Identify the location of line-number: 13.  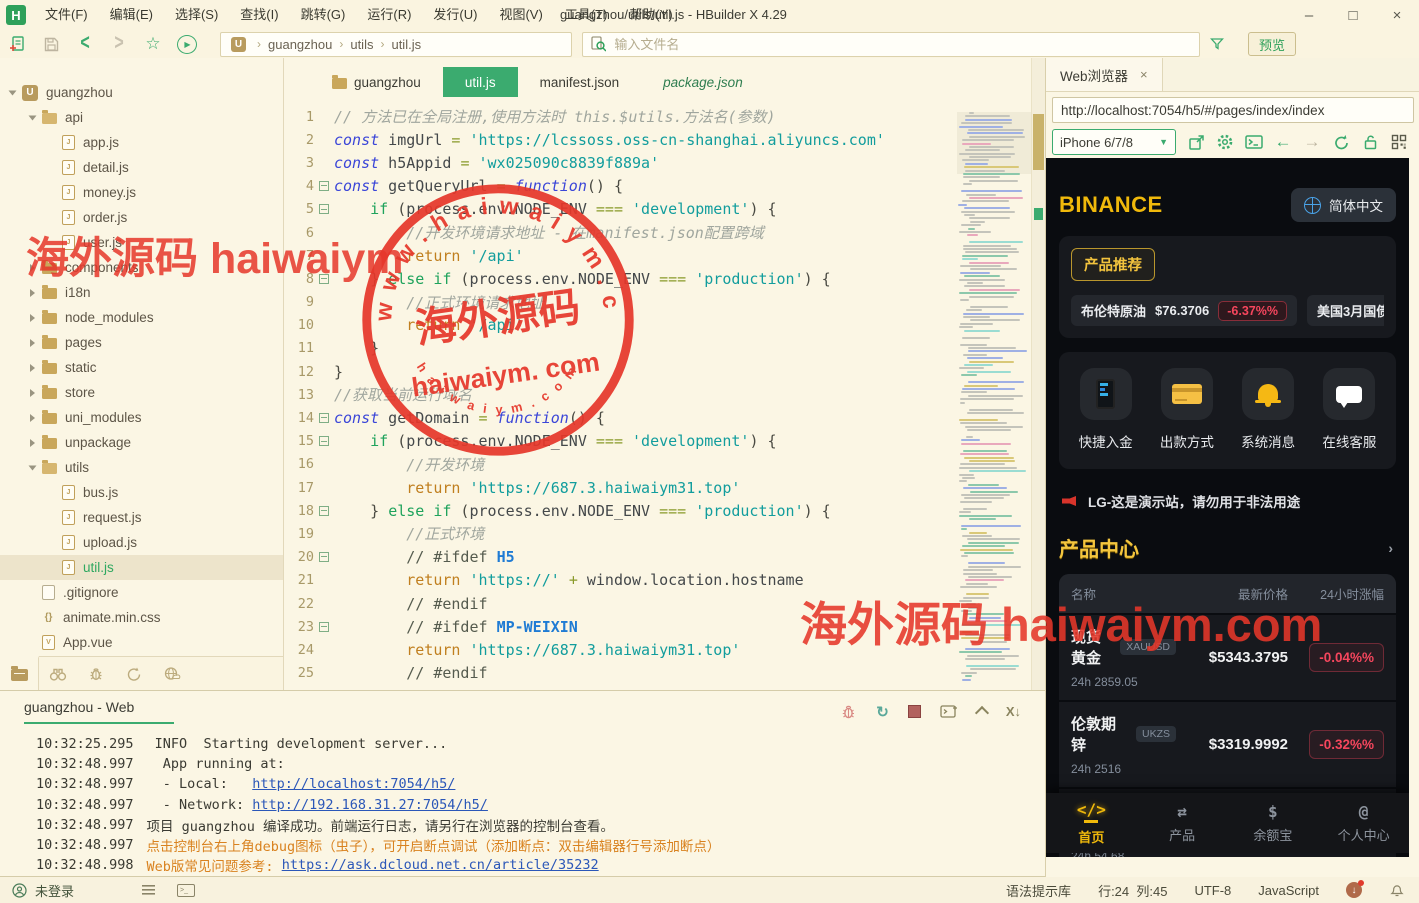
(299, 395).